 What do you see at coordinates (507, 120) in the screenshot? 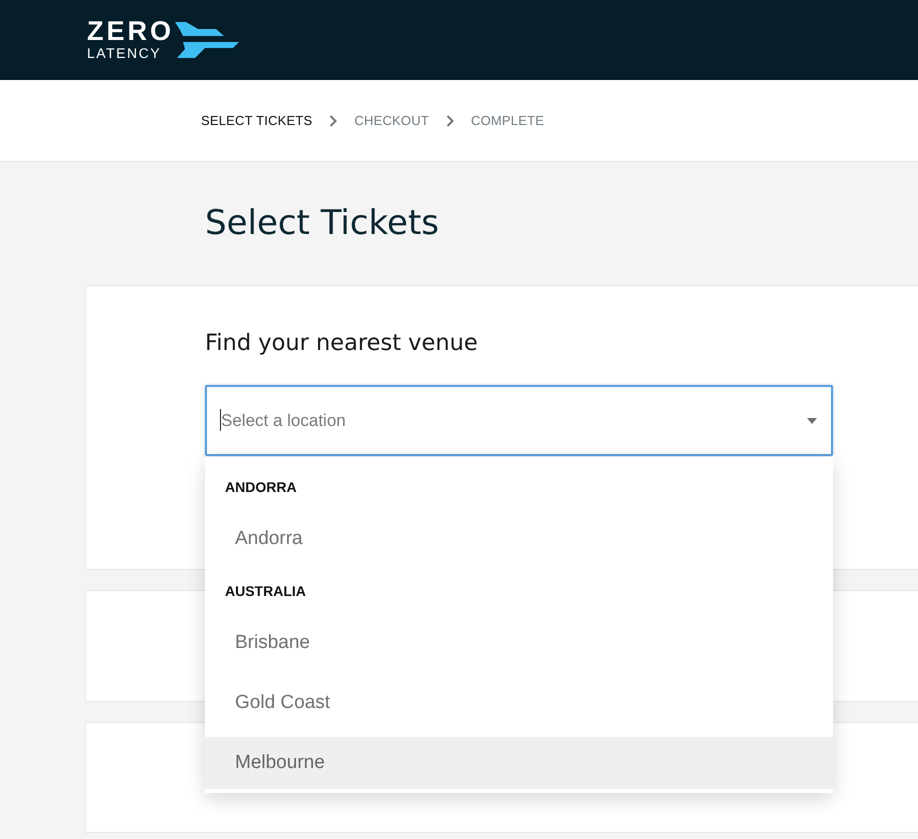
I see `breadcrumb-step: COMPLETE` at bounding box center [507, 120].